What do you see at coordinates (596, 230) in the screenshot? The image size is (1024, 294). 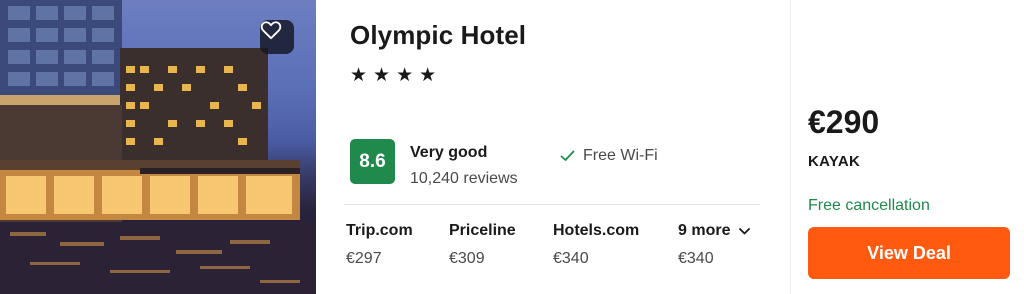 I see `provider-name: Hotels.com` at bounding box center [596, 230].